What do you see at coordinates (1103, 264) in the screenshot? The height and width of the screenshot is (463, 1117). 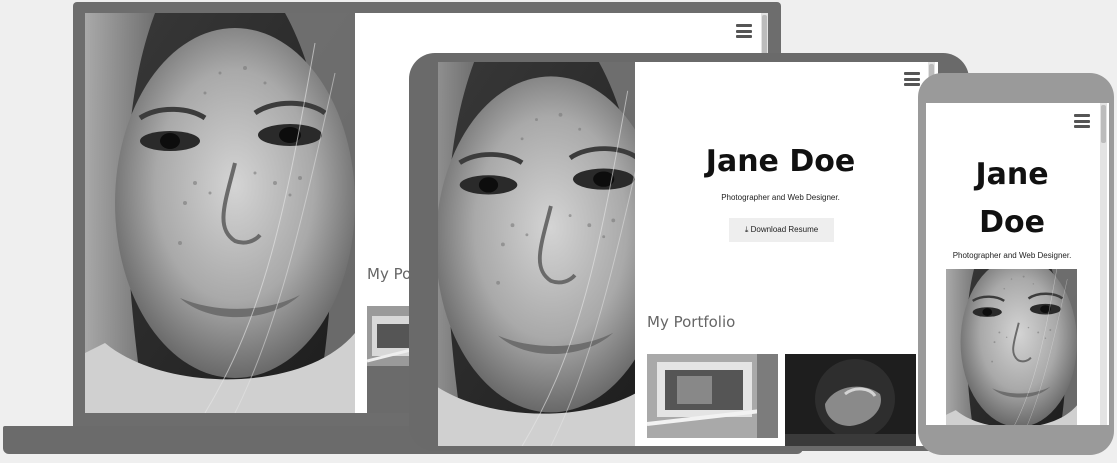 I see `scrollbar` at bounding box center [1103, 264].